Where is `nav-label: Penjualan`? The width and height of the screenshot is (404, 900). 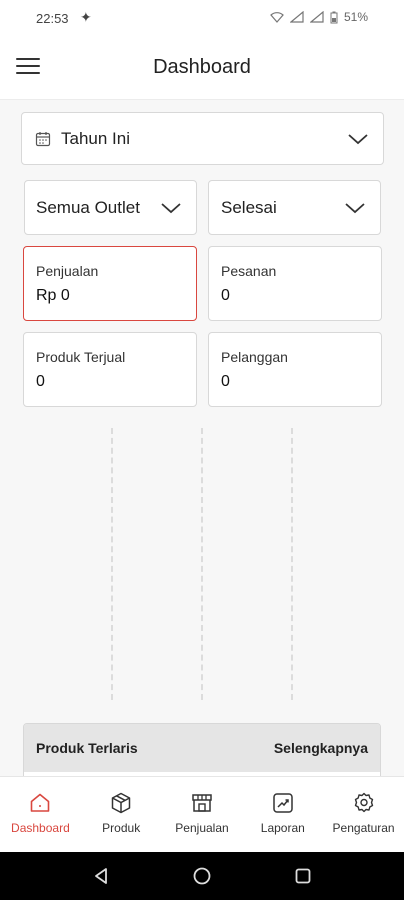
nav-label: Penjualan is located at coordinates (202, 828).